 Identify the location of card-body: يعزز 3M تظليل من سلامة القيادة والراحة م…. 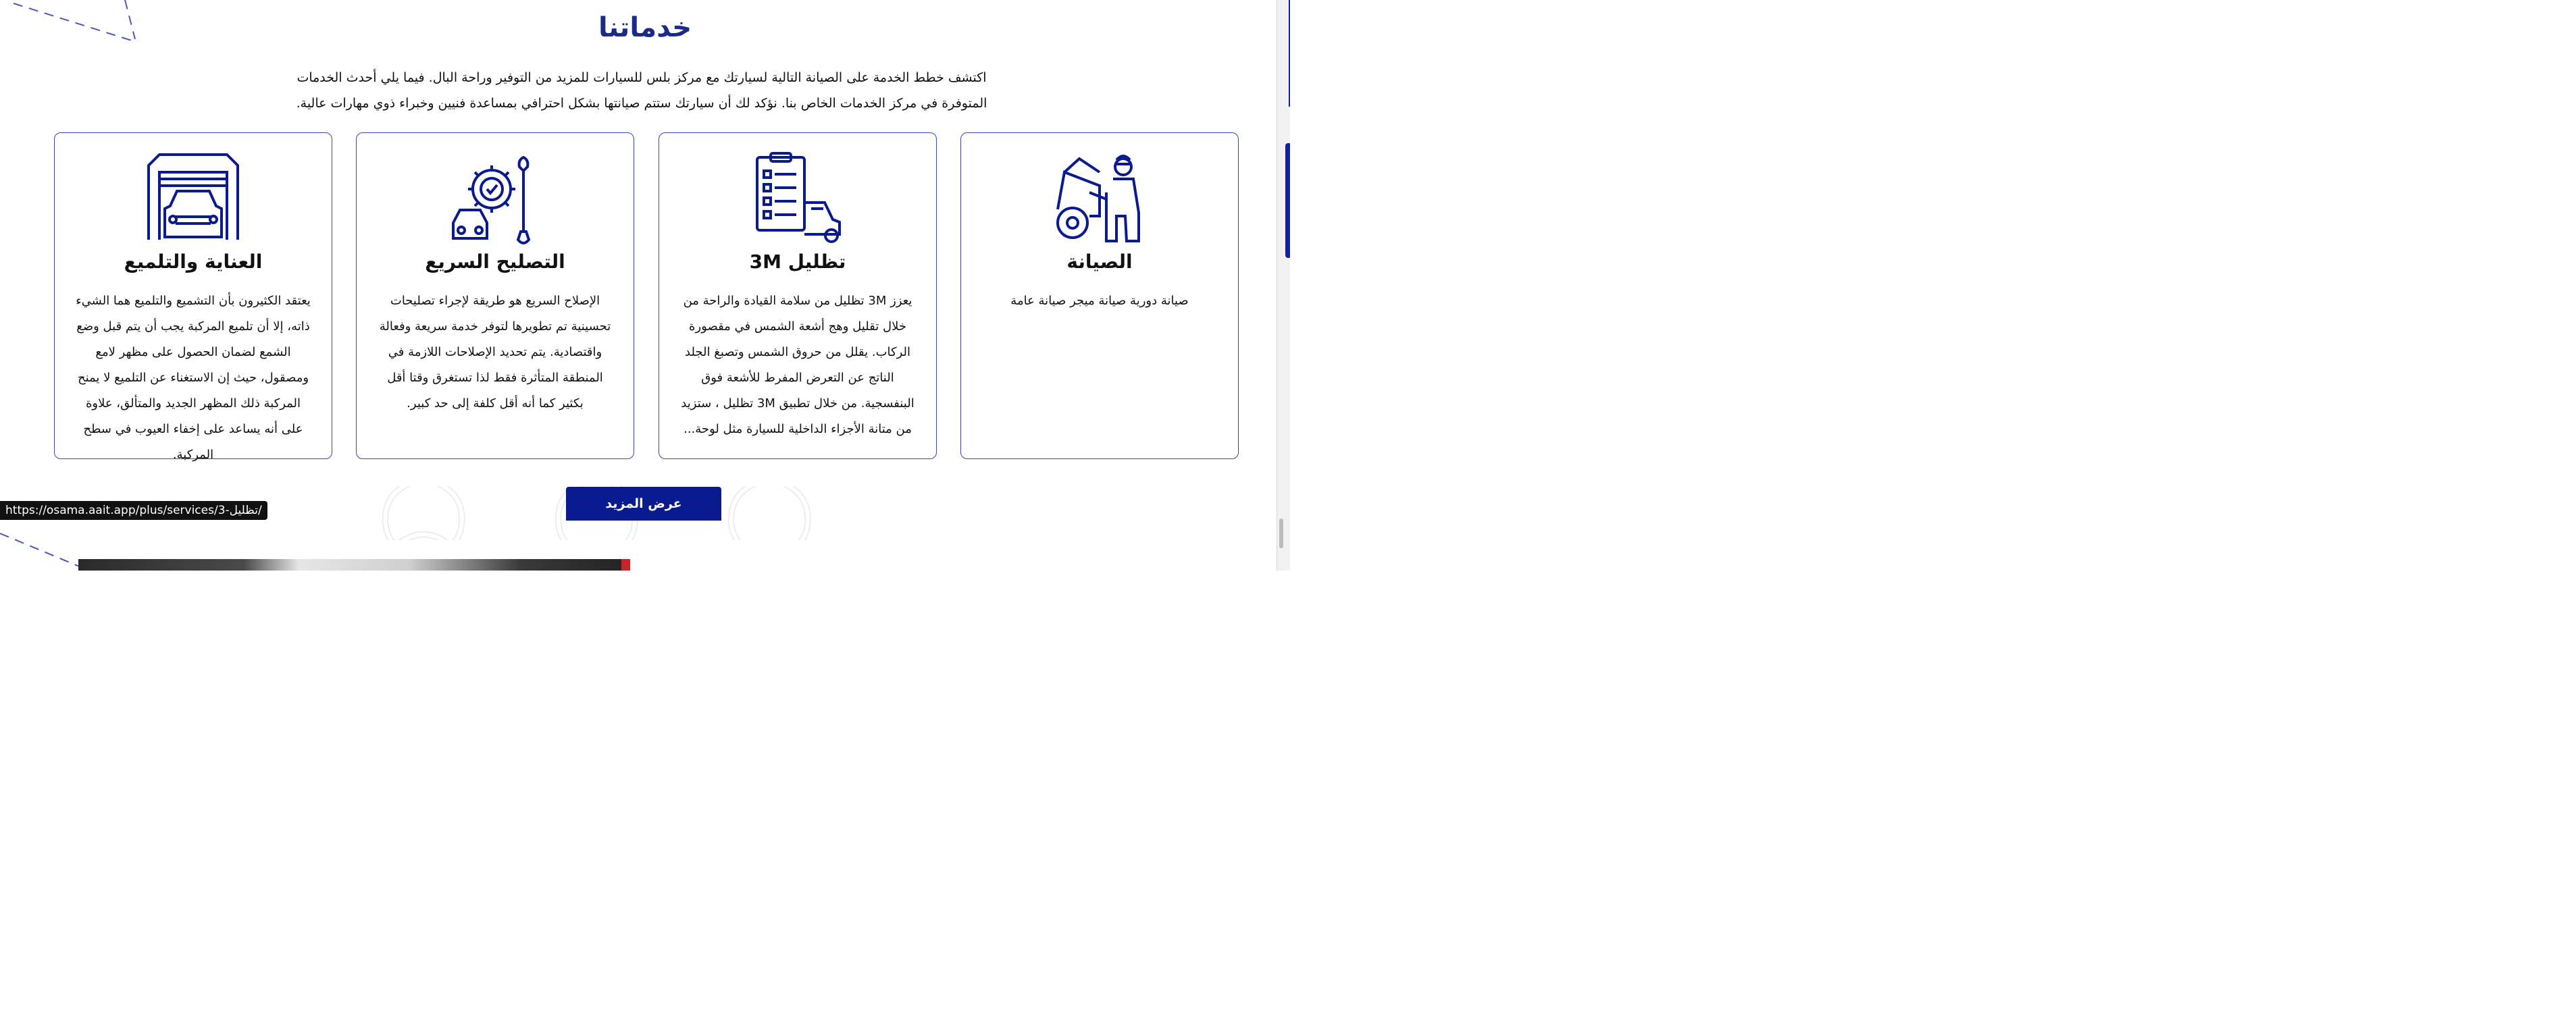
(798, 365).